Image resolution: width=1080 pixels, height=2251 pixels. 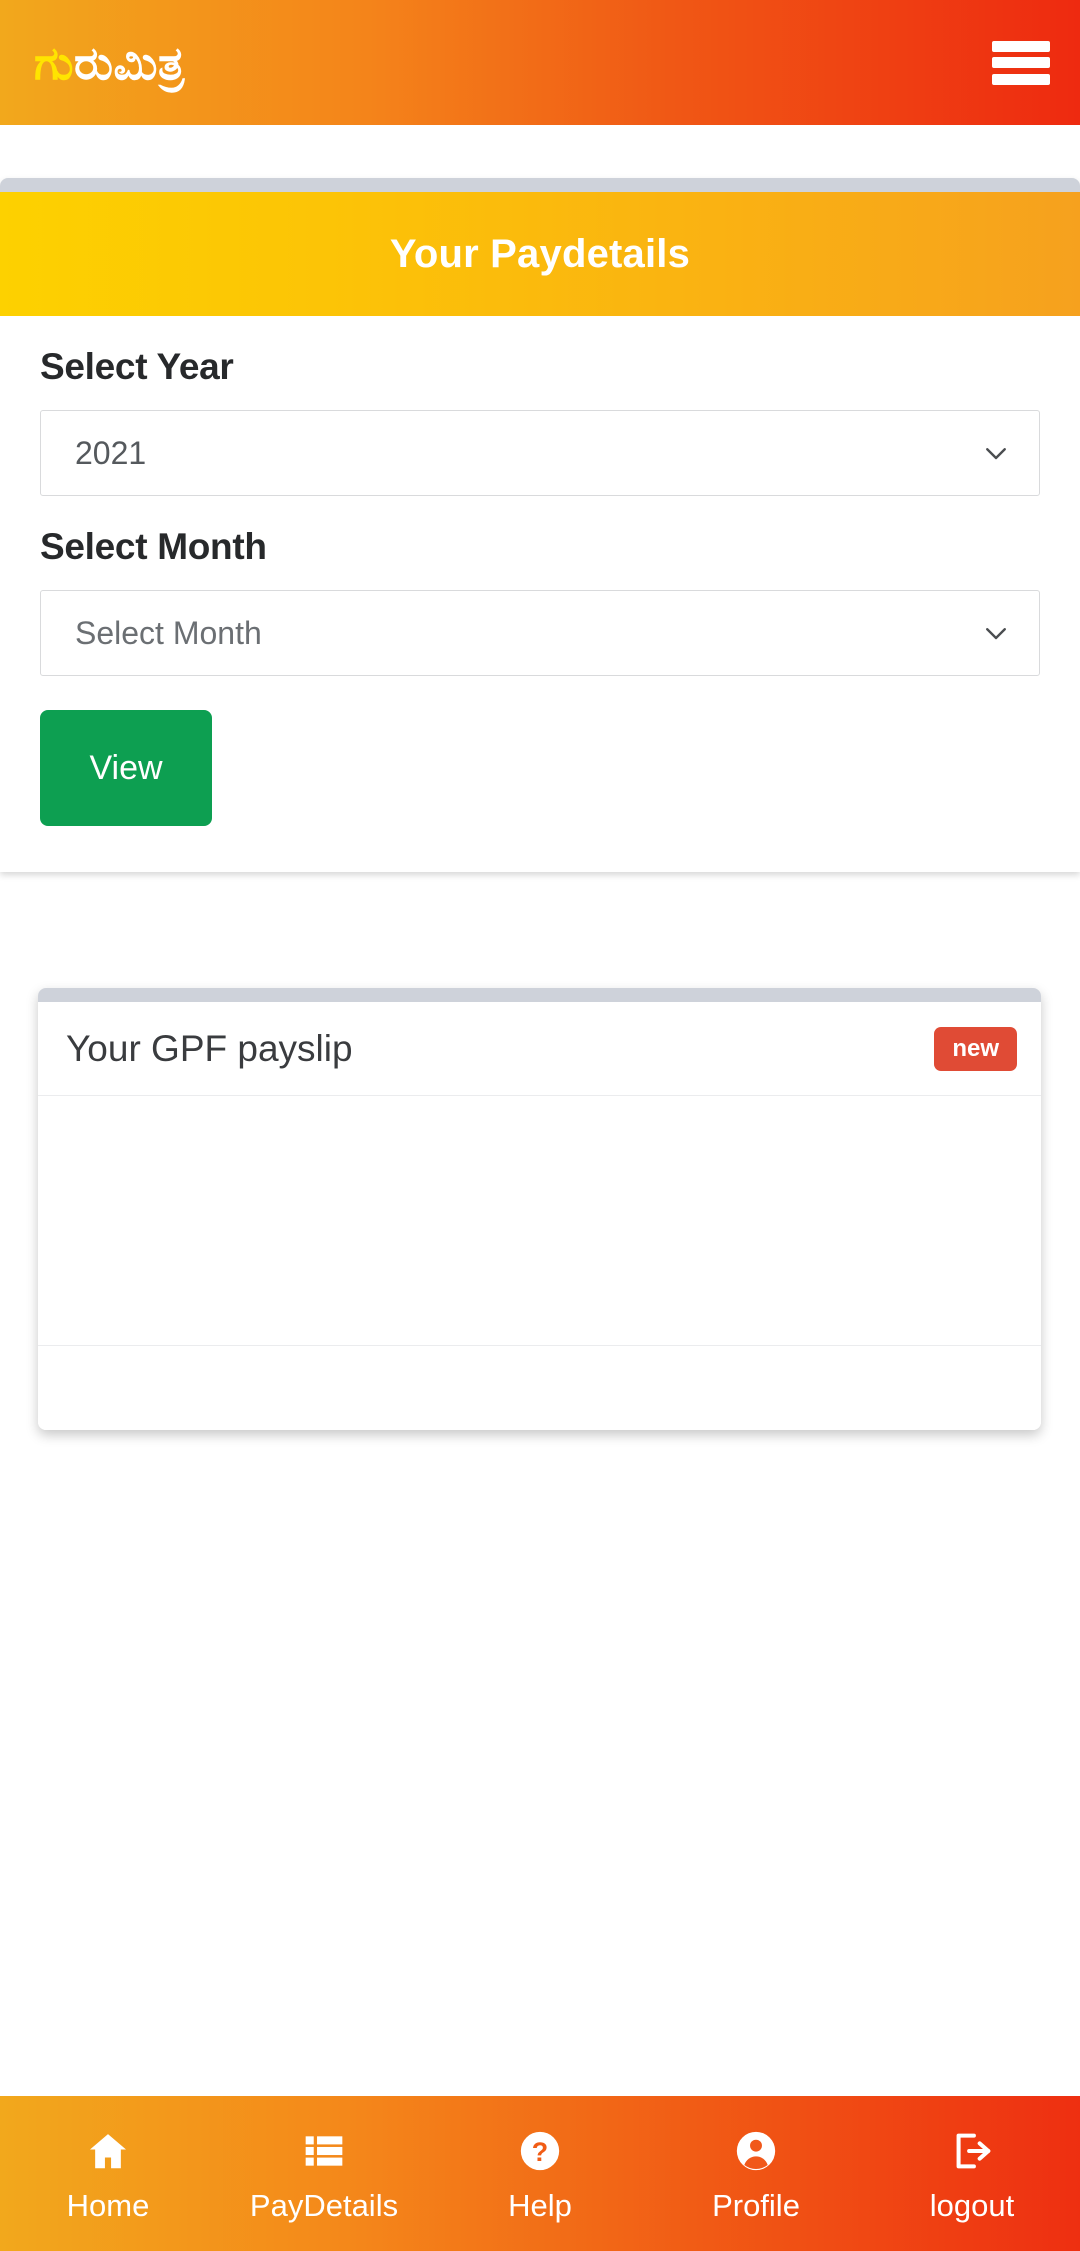 I want to click on bottom-navigation-bar: Home PayDetails ? Help Profile logout, so click(x=540, y=2173).